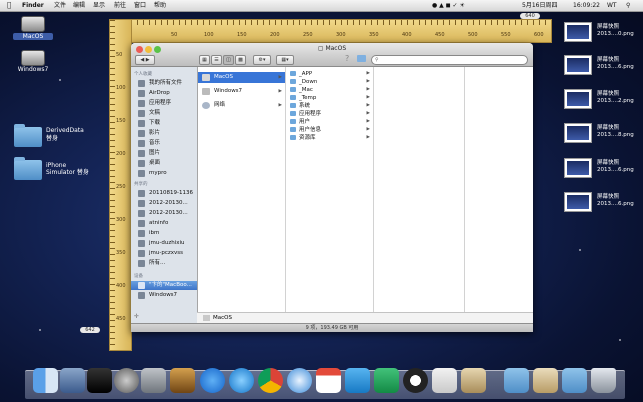 The height and width of the screenshot is (402, 643). I want to click on search-icon: ⚲, so click(628, 5).